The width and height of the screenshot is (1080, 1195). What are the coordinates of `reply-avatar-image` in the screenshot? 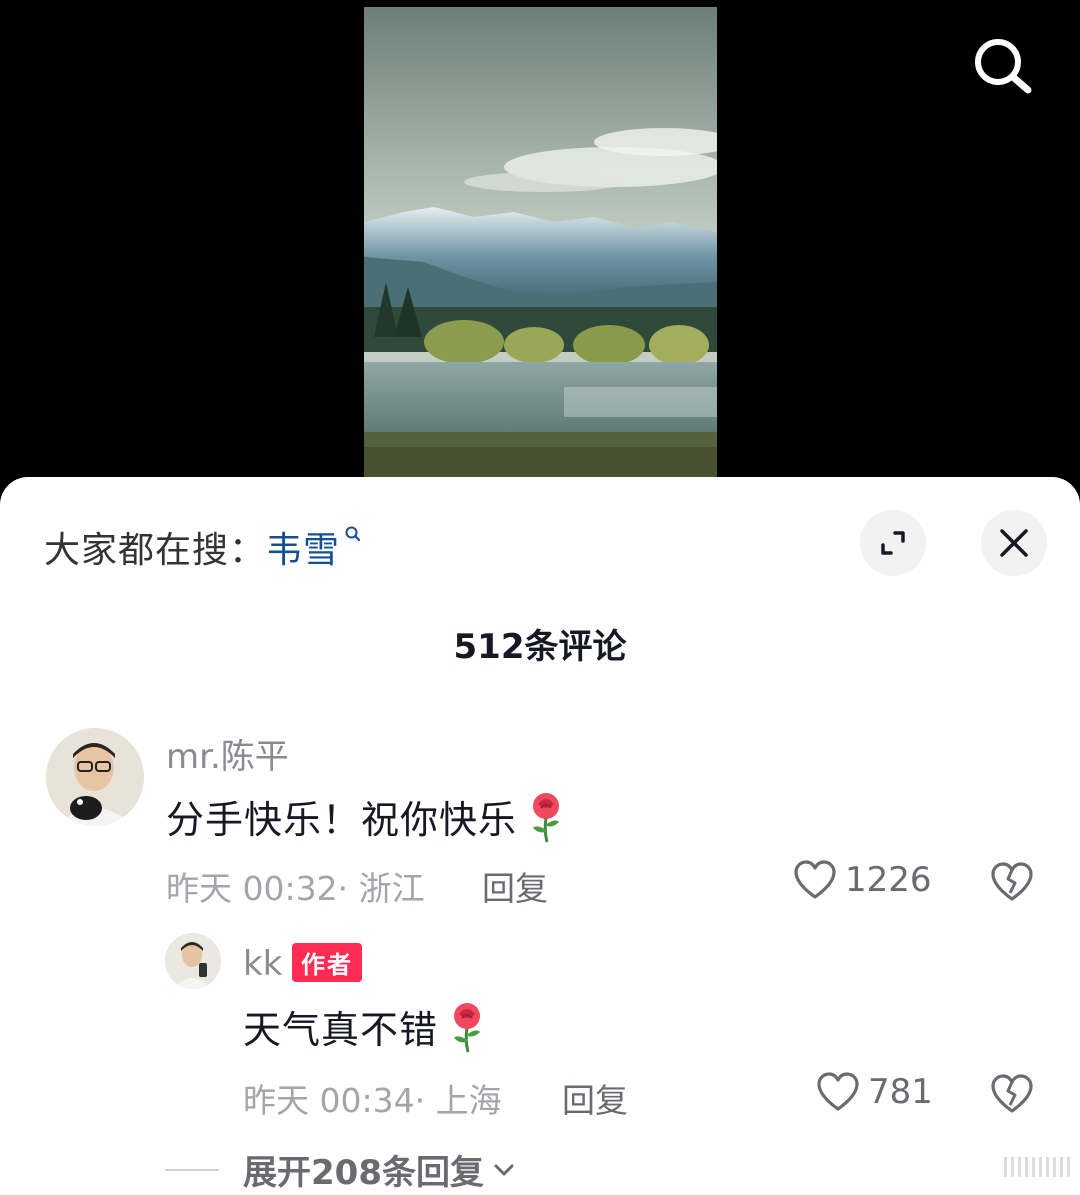 It's located at (193, 961).